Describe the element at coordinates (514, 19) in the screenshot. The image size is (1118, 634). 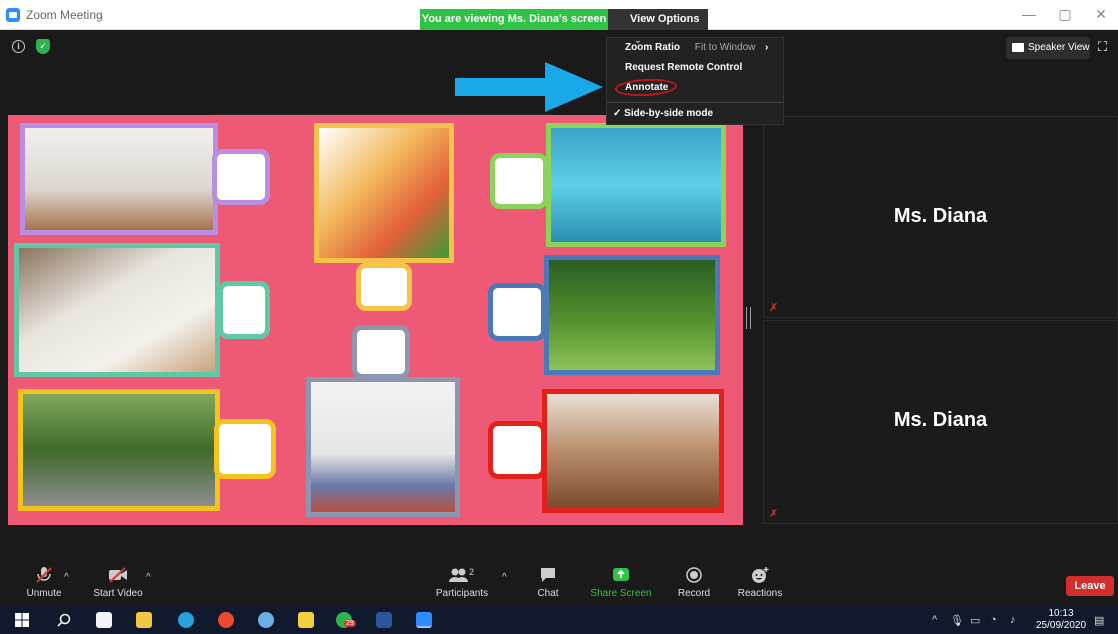
I see `viewing-screen-banner: You are viewing Ms. Diana's screen` at that location.